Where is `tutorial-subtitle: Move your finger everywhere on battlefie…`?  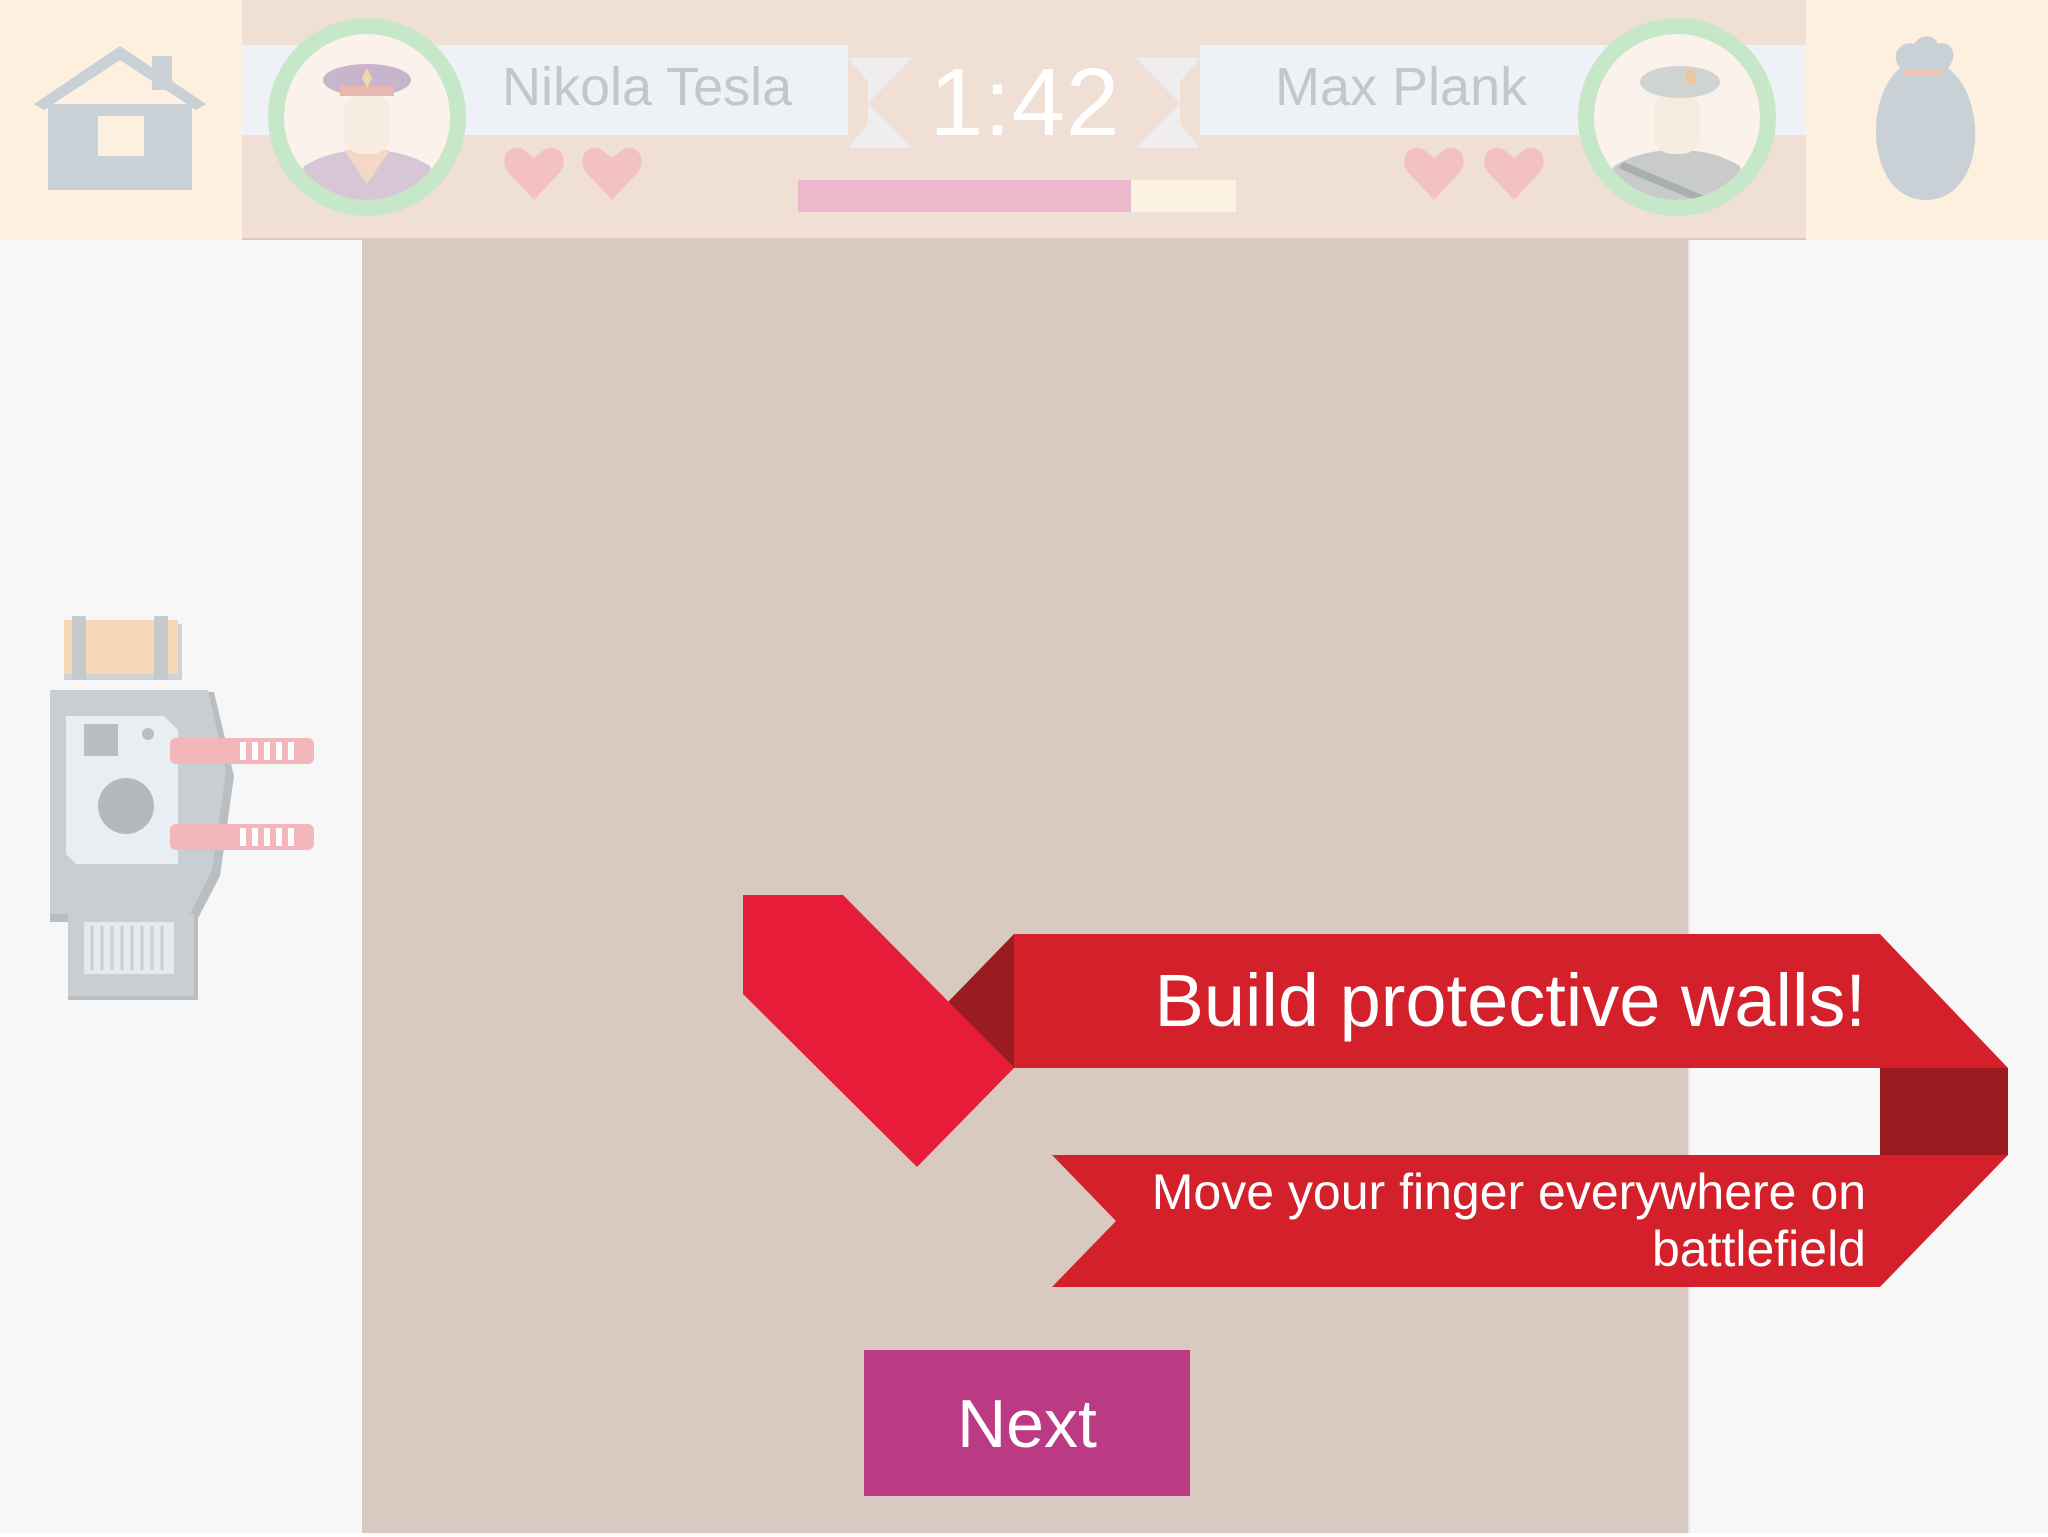
tutorial-subtitle: Move your finger everywhere on battlefie… is located at coordinates (1508, 1220).